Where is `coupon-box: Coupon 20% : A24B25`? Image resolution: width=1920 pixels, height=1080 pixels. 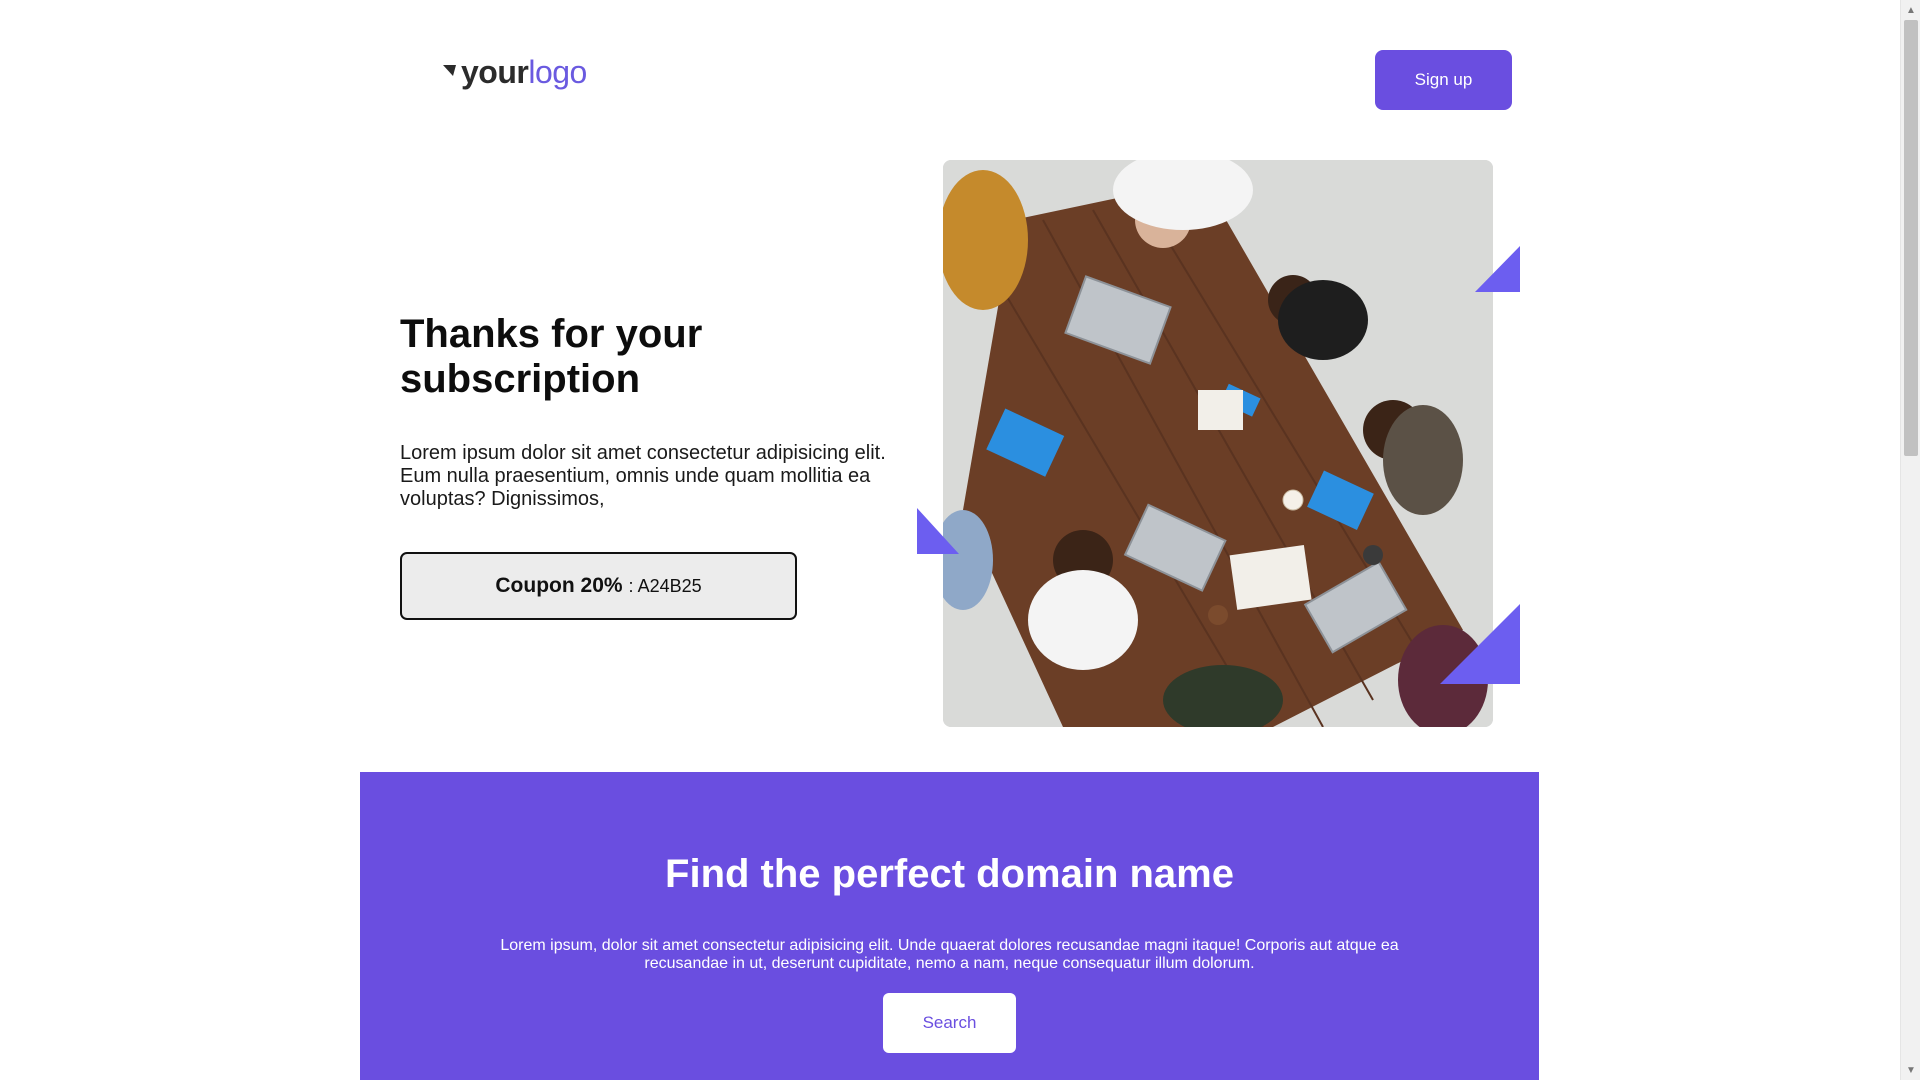
coupon-box: Coupon 20% : A24B25 is located at coordinates (598, 586).